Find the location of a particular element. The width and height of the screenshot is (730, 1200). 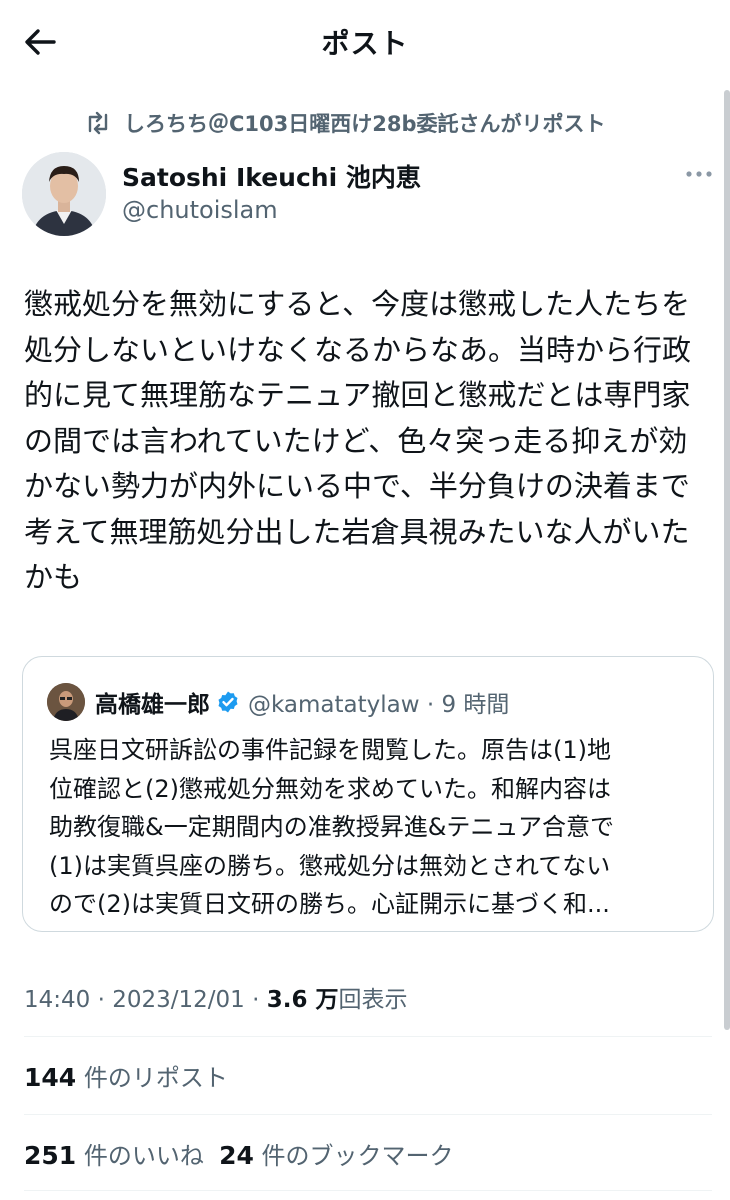

top-bar: ポスト is located at coordinates (365, 42).